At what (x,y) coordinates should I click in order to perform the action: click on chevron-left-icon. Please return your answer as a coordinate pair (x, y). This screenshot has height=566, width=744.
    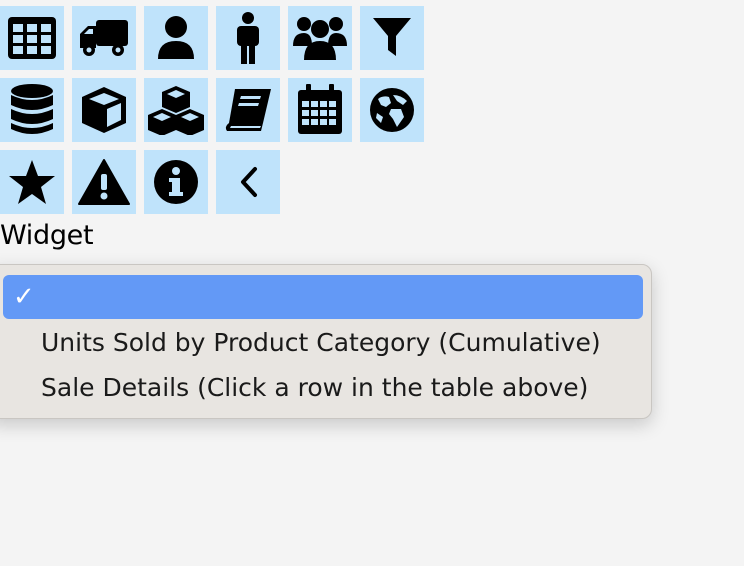
    Looking at the image, I should click on (248, 182).